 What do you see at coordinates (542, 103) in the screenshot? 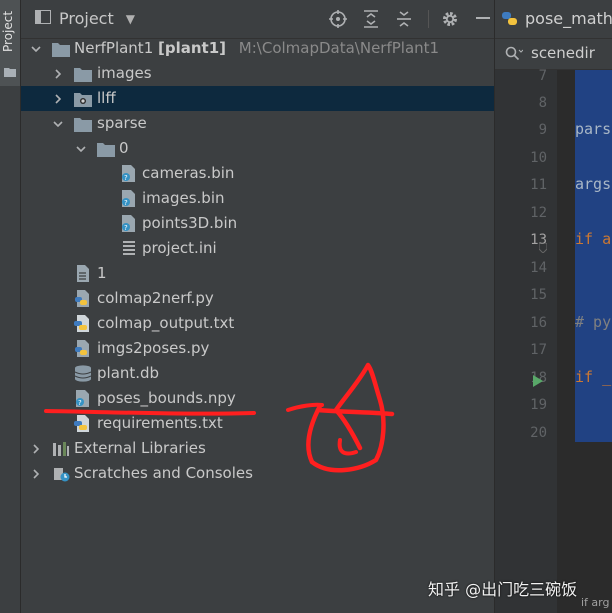
I see `line-number: 8` at bounding box center [542, 103].